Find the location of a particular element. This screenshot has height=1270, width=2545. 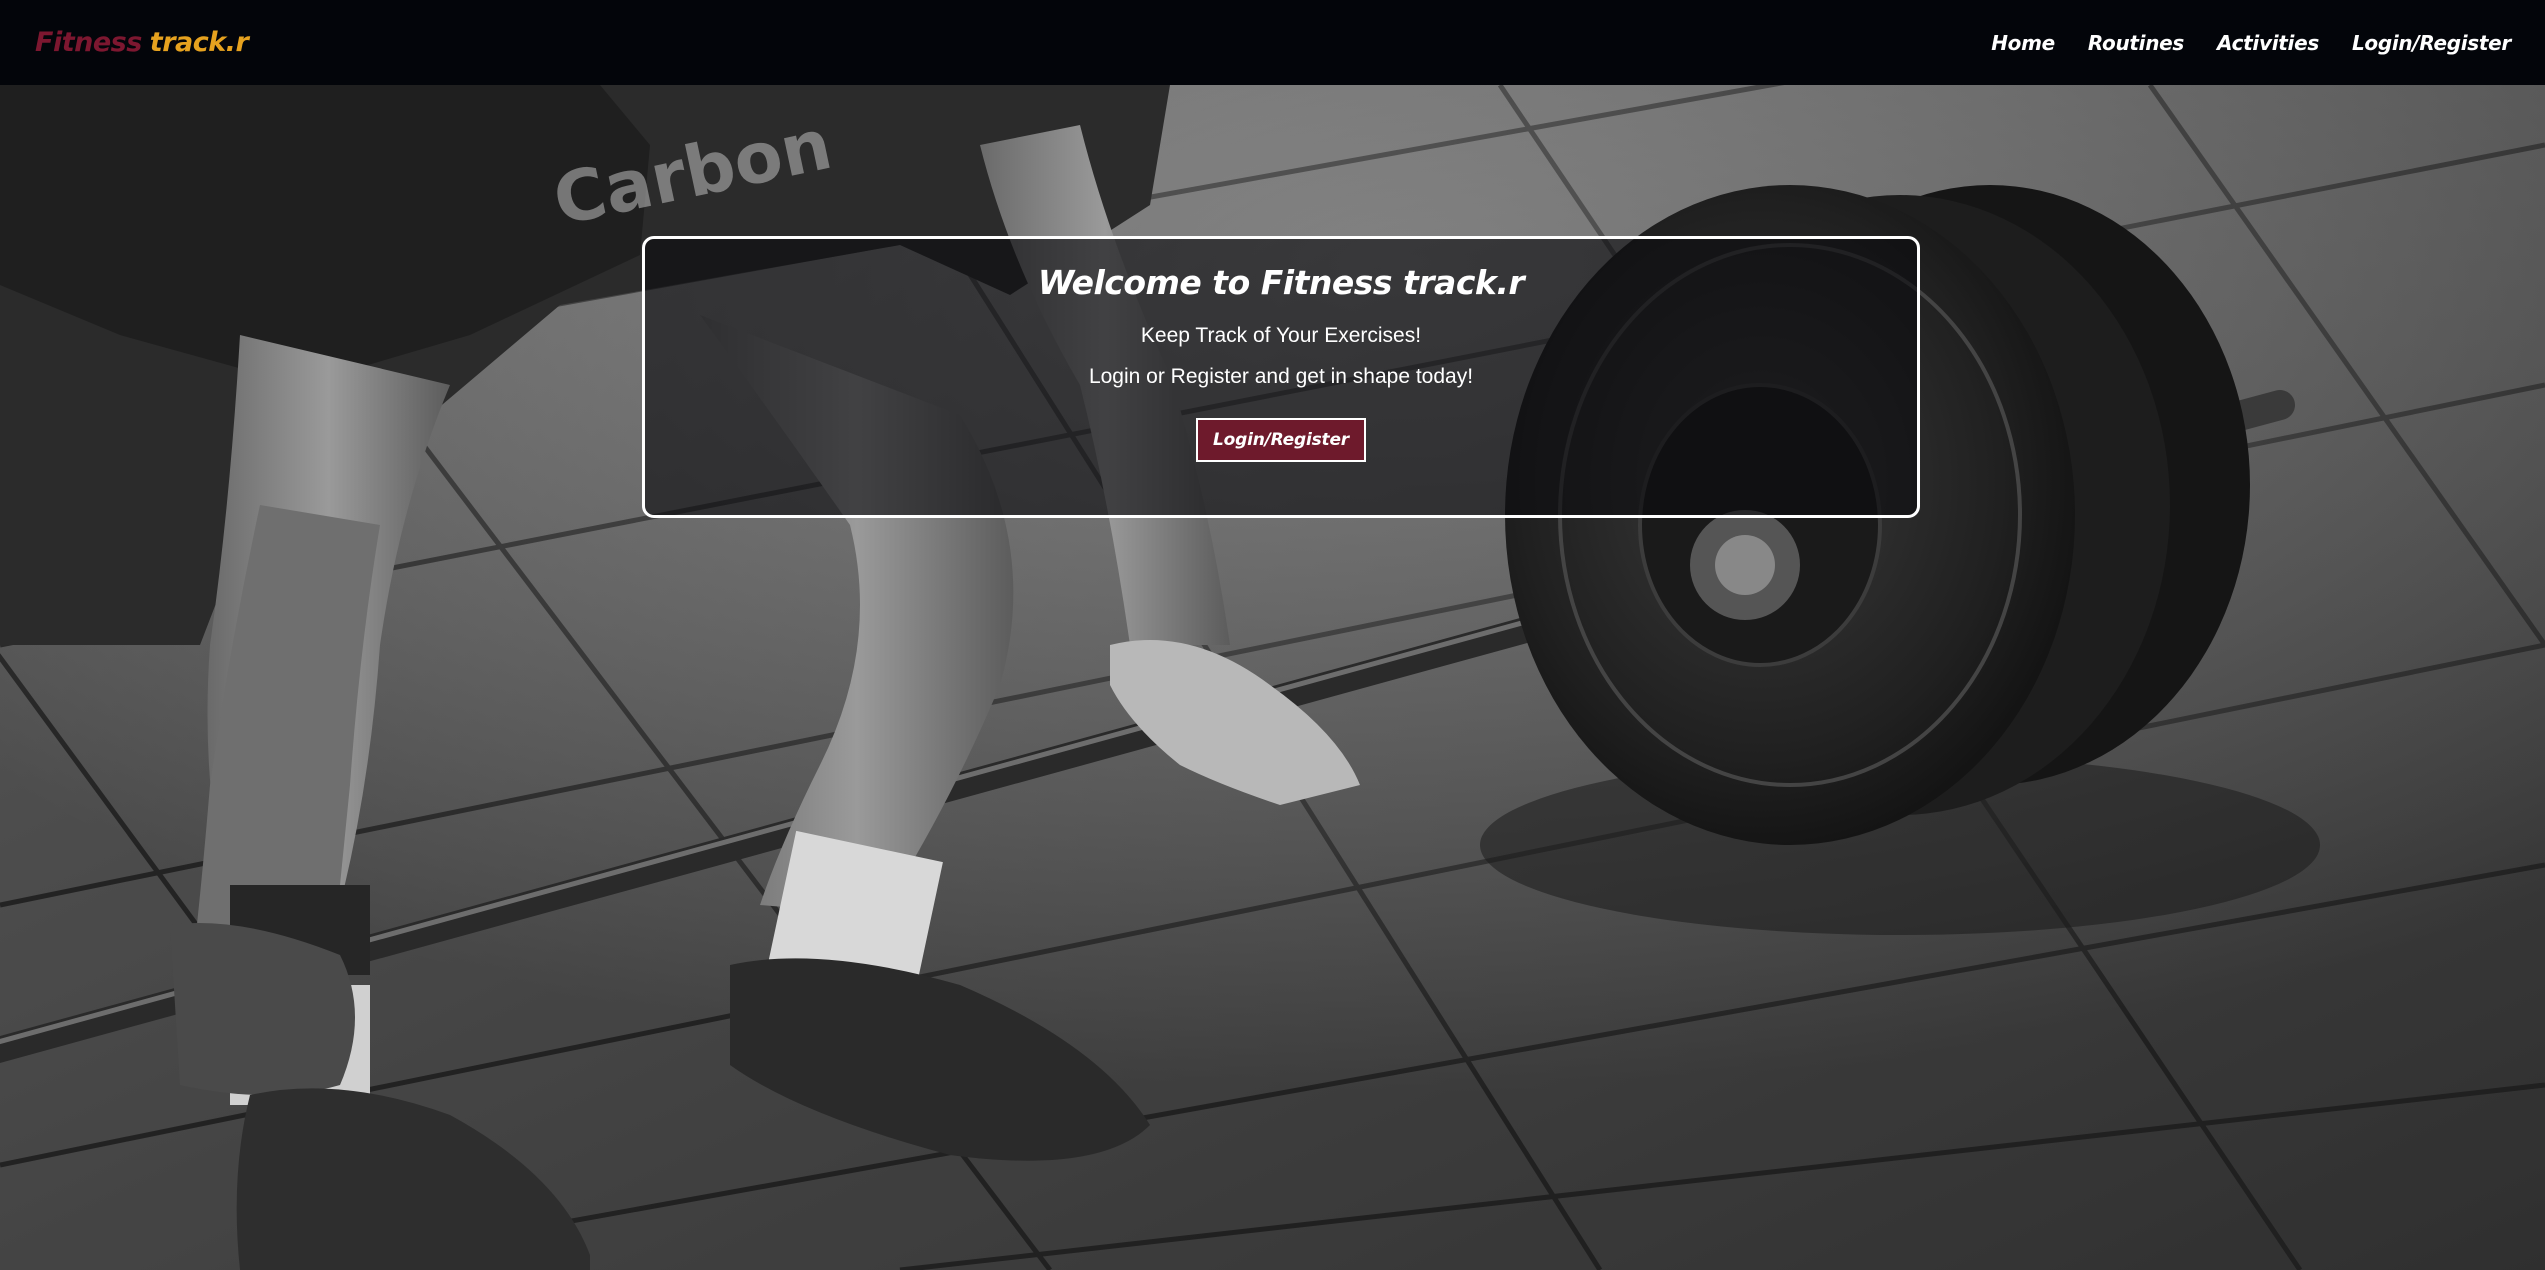

brand-logo: Fitness track.r is located at coordinates (142, 42).